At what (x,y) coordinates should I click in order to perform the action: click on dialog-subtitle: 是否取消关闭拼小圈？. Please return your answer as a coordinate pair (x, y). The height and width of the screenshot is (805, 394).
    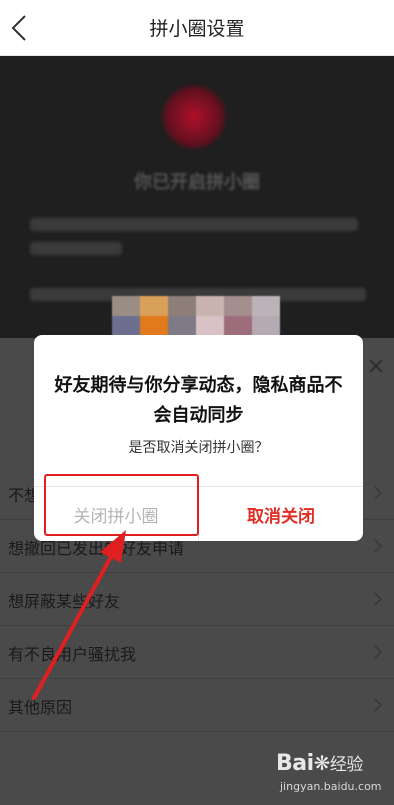
    Looking at the image, I should click on (198, 448).